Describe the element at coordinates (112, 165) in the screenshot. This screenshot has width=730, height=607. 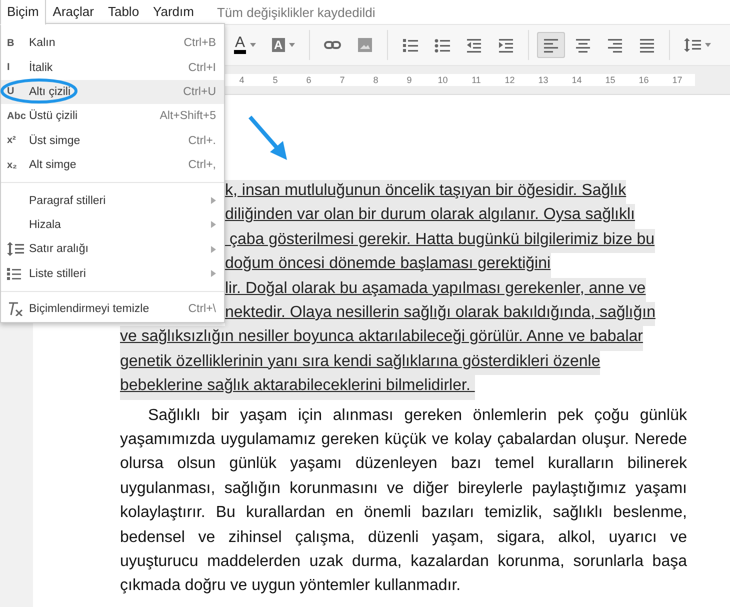
I see `menu-option: x₂ Alt simge Ctrl+,` at that location.